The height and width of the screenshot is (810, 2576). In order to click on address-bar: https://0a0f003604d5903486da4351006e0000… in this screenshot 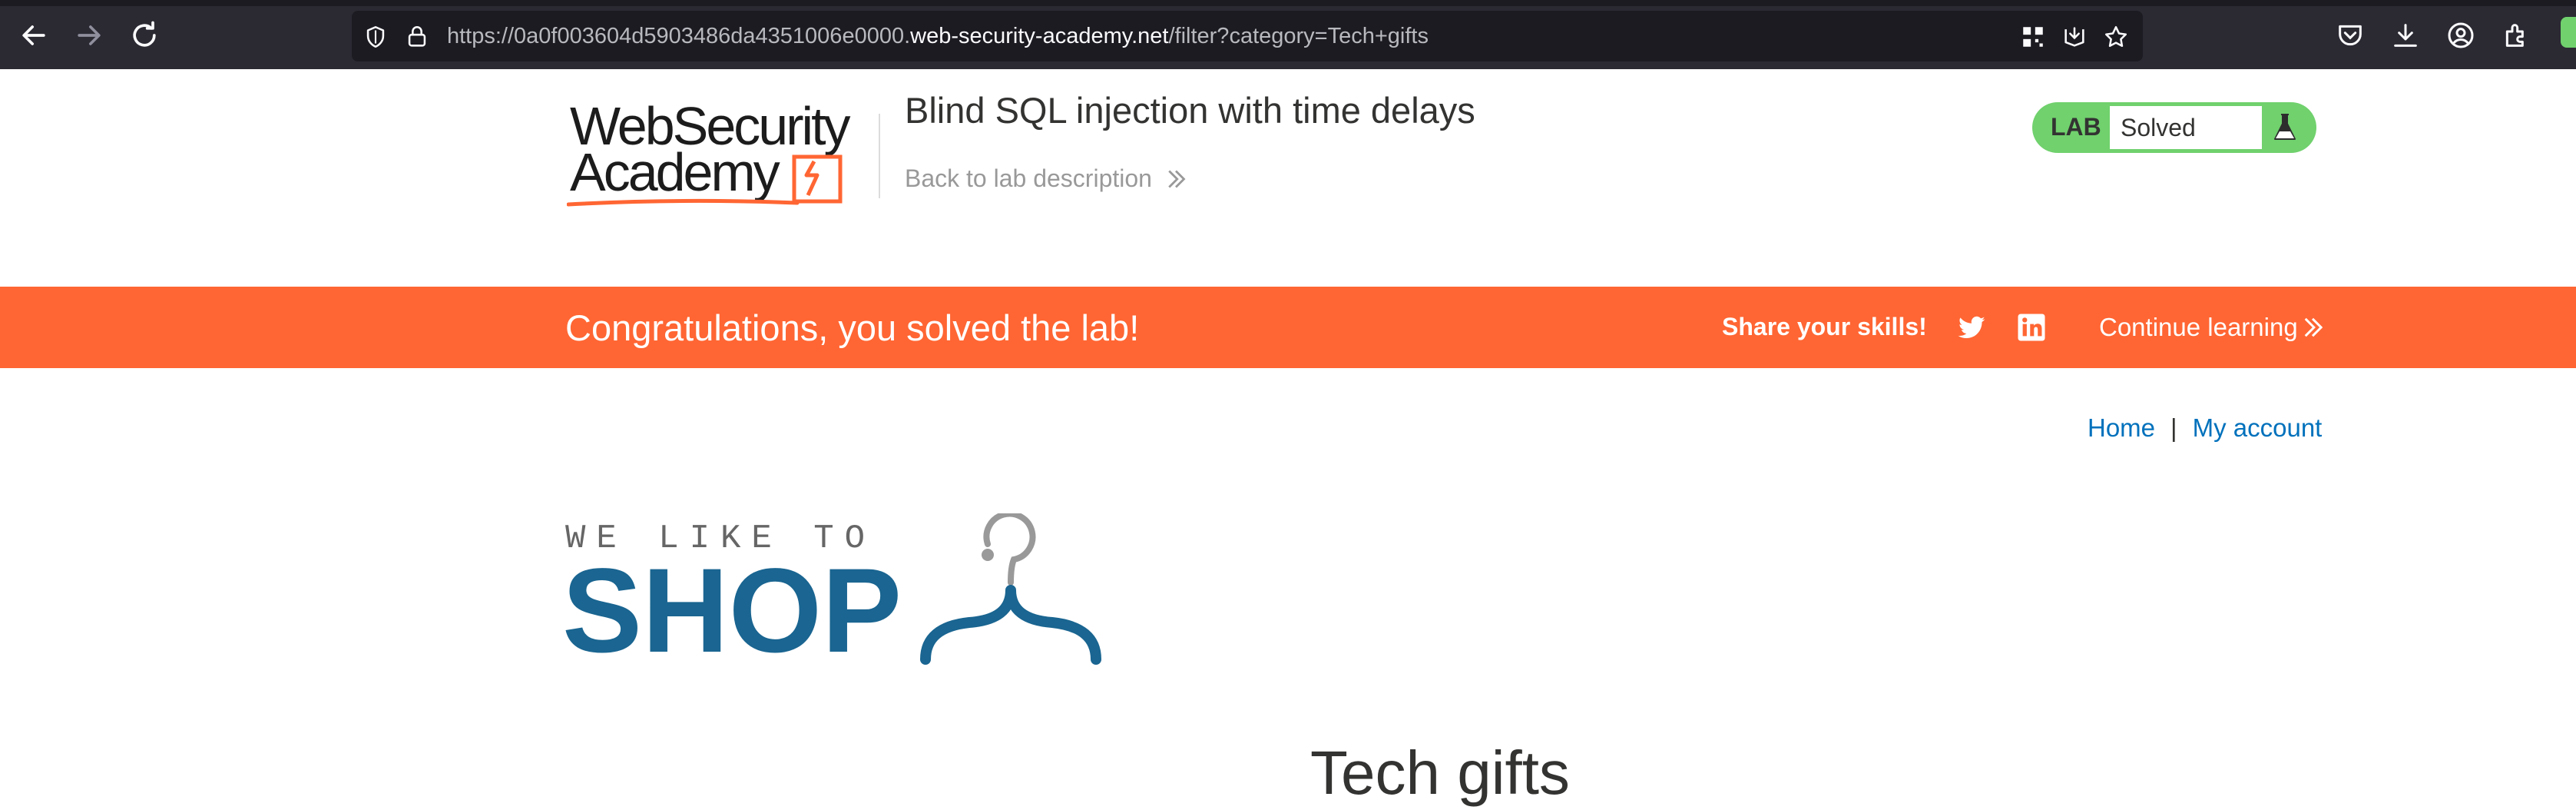, I will do `click(1247, 36)`.